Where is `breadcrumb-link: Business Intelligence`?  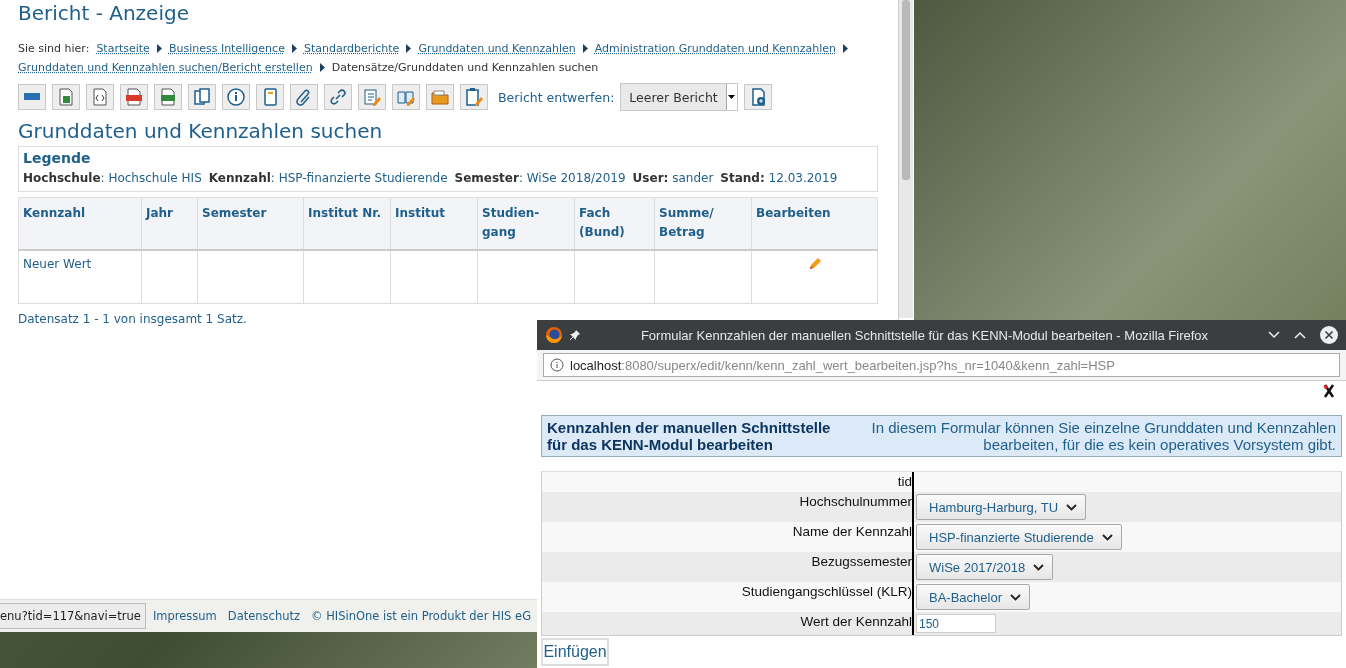 breadcrumb-link: Business Intelligence is located at coordinates (226, 48).